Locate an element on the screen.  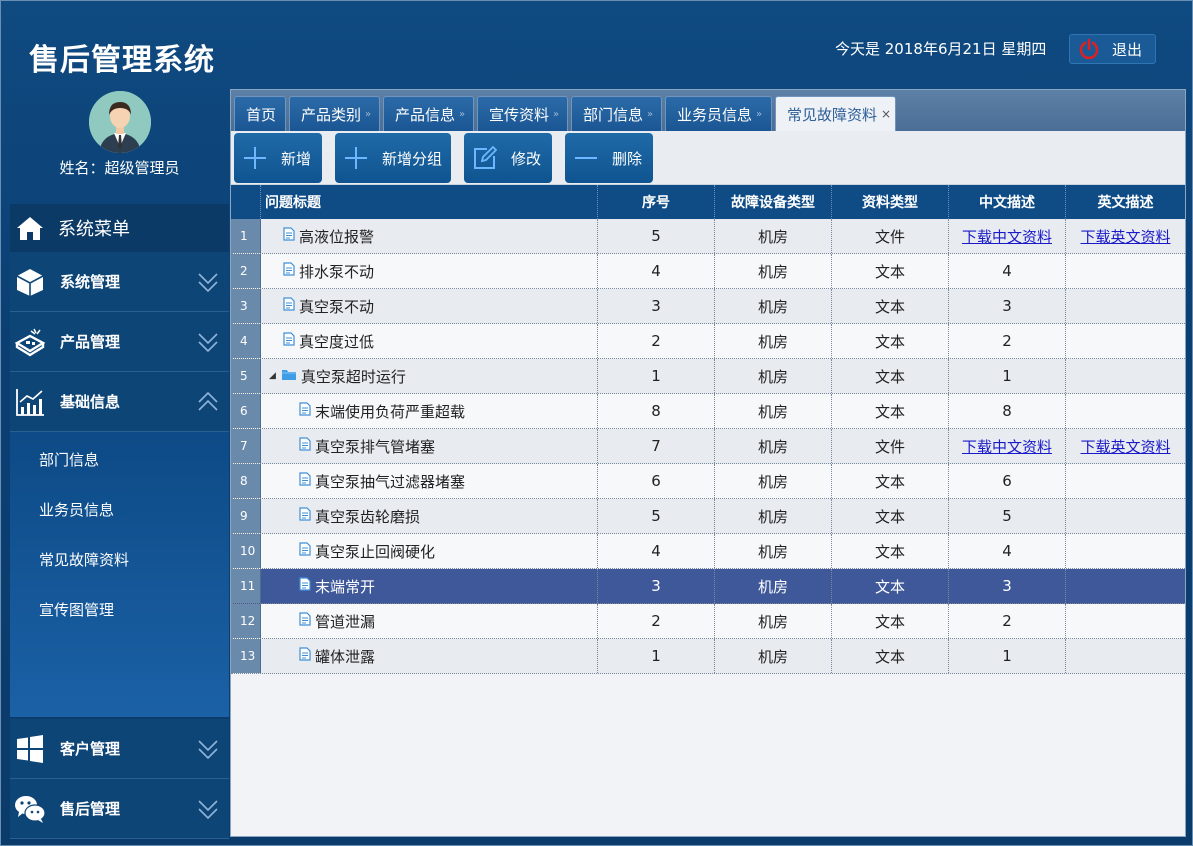
title-cell: 罐体泄露 is located at coordinates (429, 656).